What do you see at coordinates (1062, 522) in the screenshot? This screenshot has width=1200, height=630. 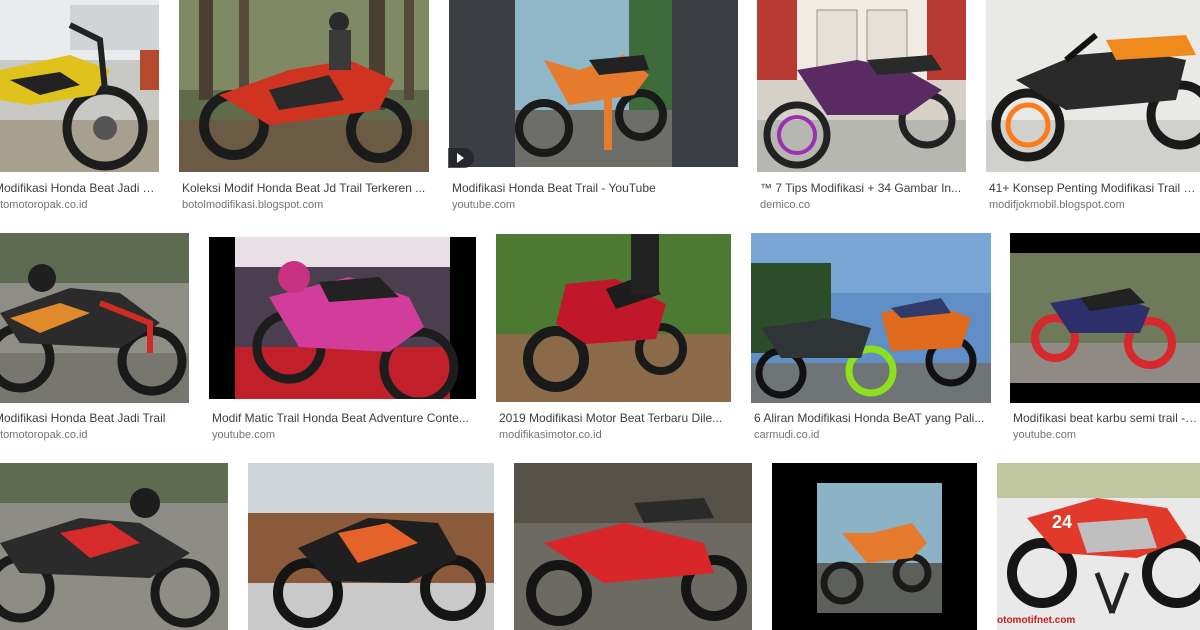 I see `svg-text: 24` at bounding box center [1062, 522].